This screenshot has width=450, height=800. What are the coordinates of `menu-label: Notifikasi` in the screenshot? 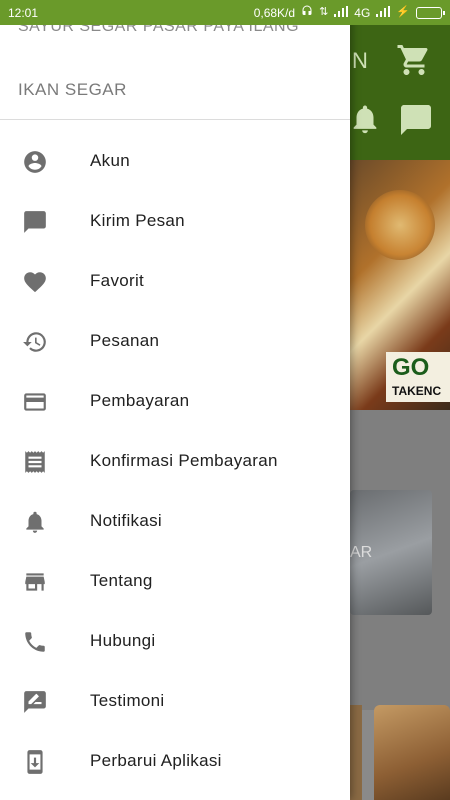 It's located at (126, 520).